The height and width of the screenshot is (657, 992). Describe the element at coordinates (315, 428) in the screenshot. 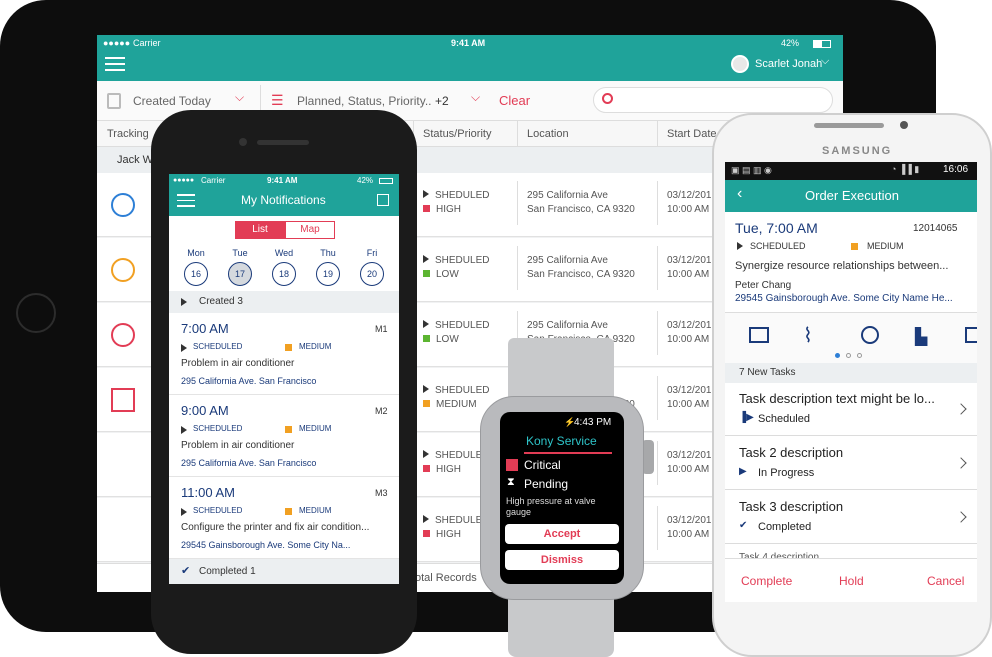

I see `item-priority: MEDIUM` at that location.